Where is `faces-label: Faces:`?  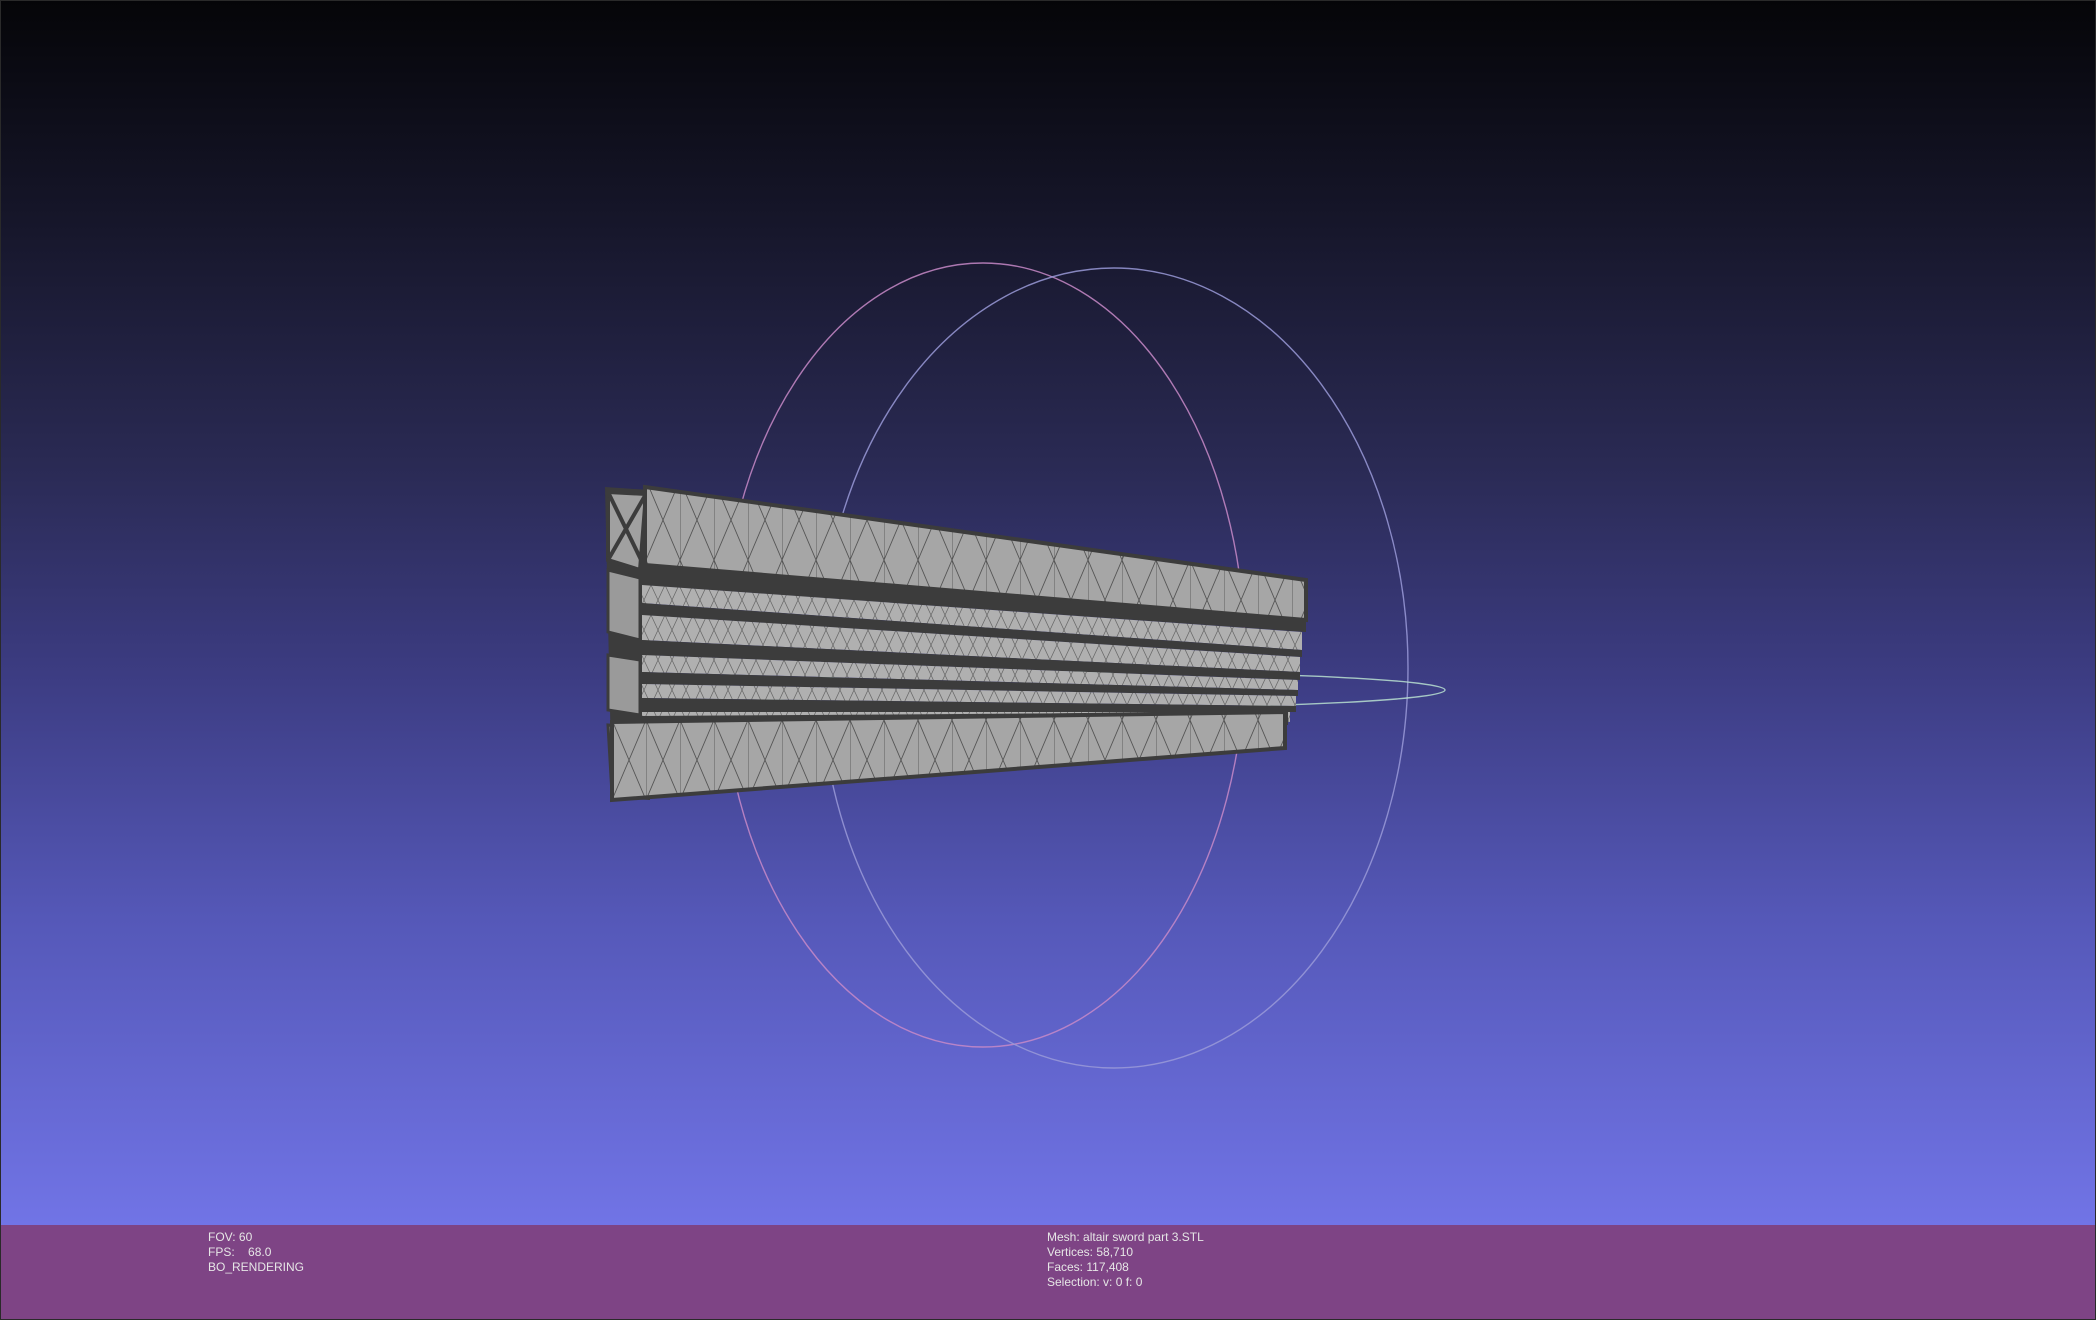
faces-label: Faces: is located at coordinates (1065, 1267).